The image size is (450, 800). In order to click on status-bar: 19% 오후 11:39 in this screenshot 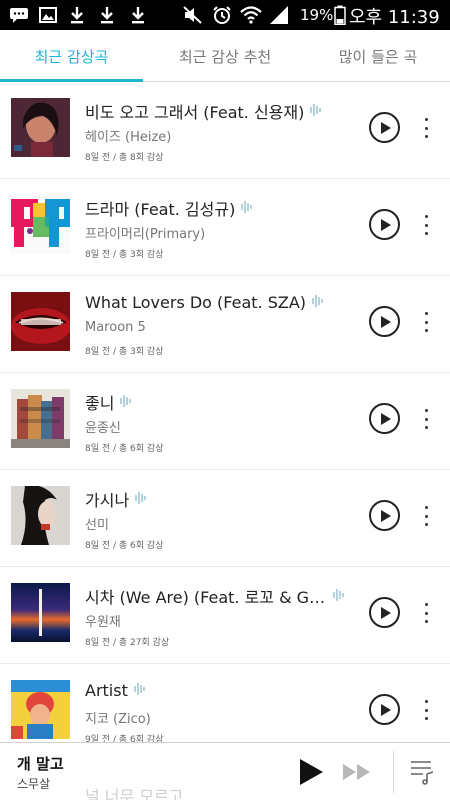, I will do `click(225, 15)`.